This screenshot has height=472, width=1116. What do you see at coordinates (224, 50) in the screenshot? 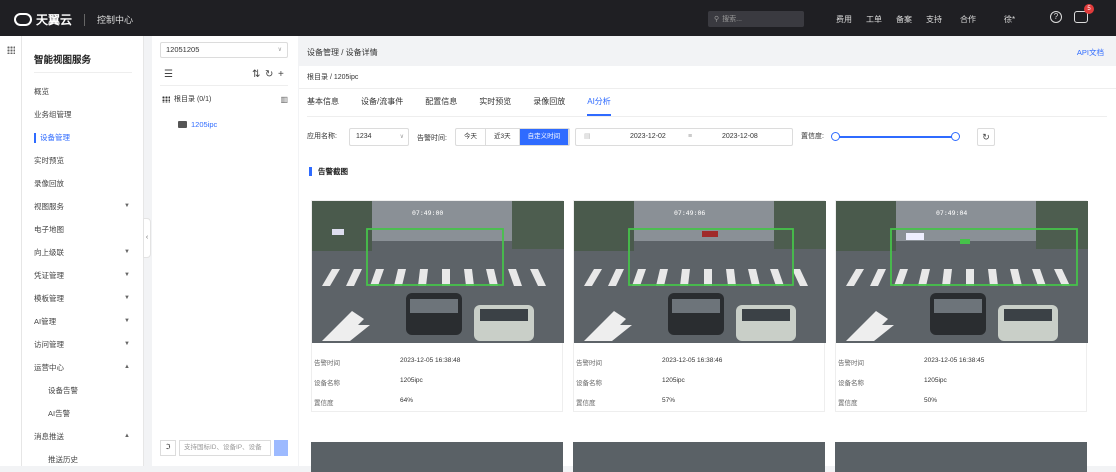
I see `business-group-select: 12051205 ∨` at bounding box center [224, 50].